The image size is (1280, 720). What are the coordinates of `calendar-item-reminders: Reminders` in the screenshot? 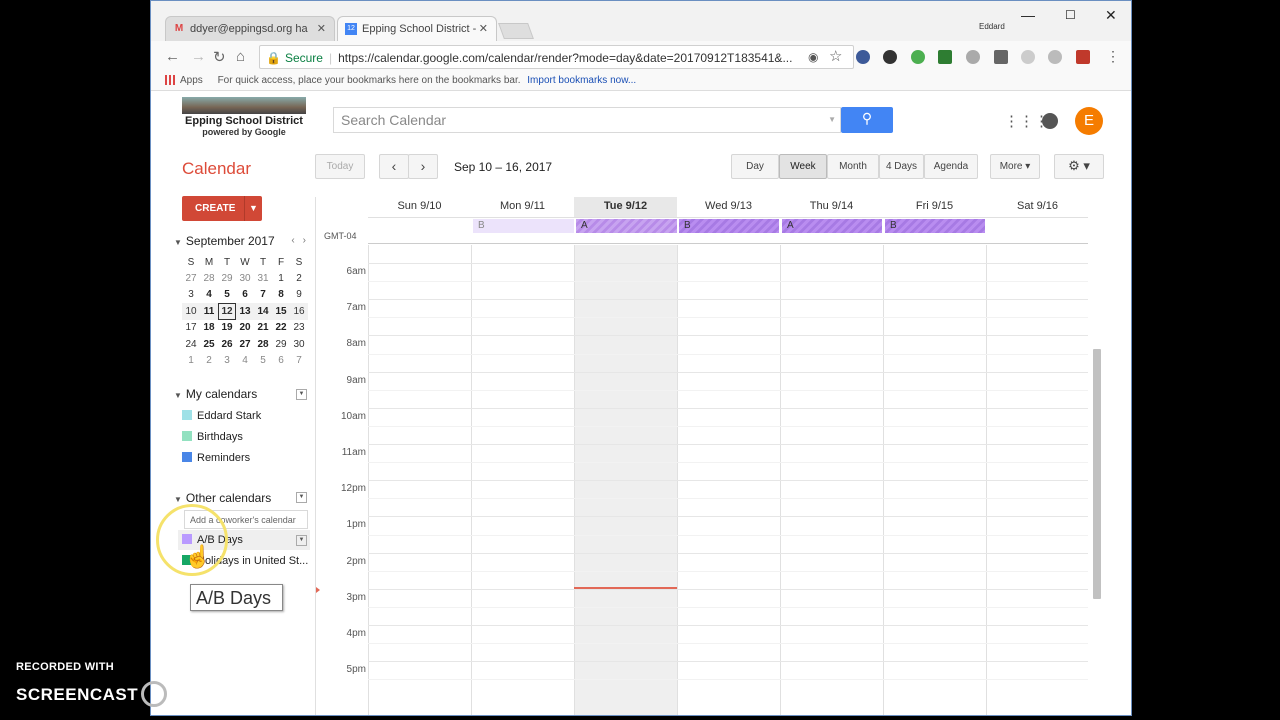 It's located at (216, 458).